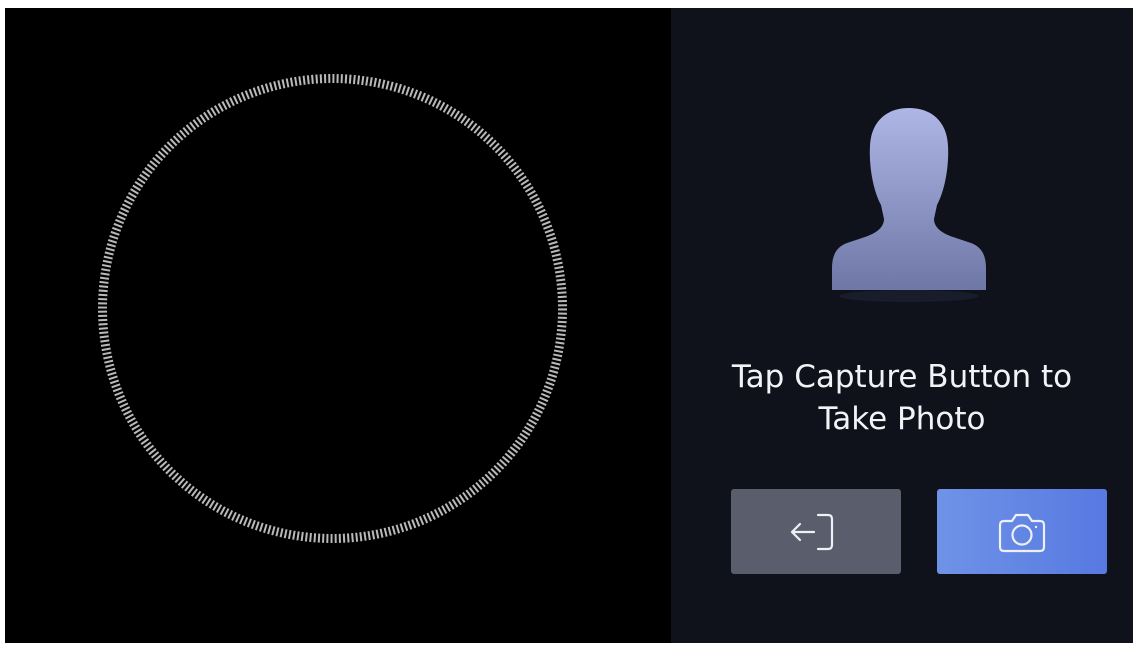 This screenshot has height=646, width=1133. What do you see at coordinates (902, 419) in the screenshot?
I see `prompt-line-2: Take Photo` at bounding box center [902, 419].